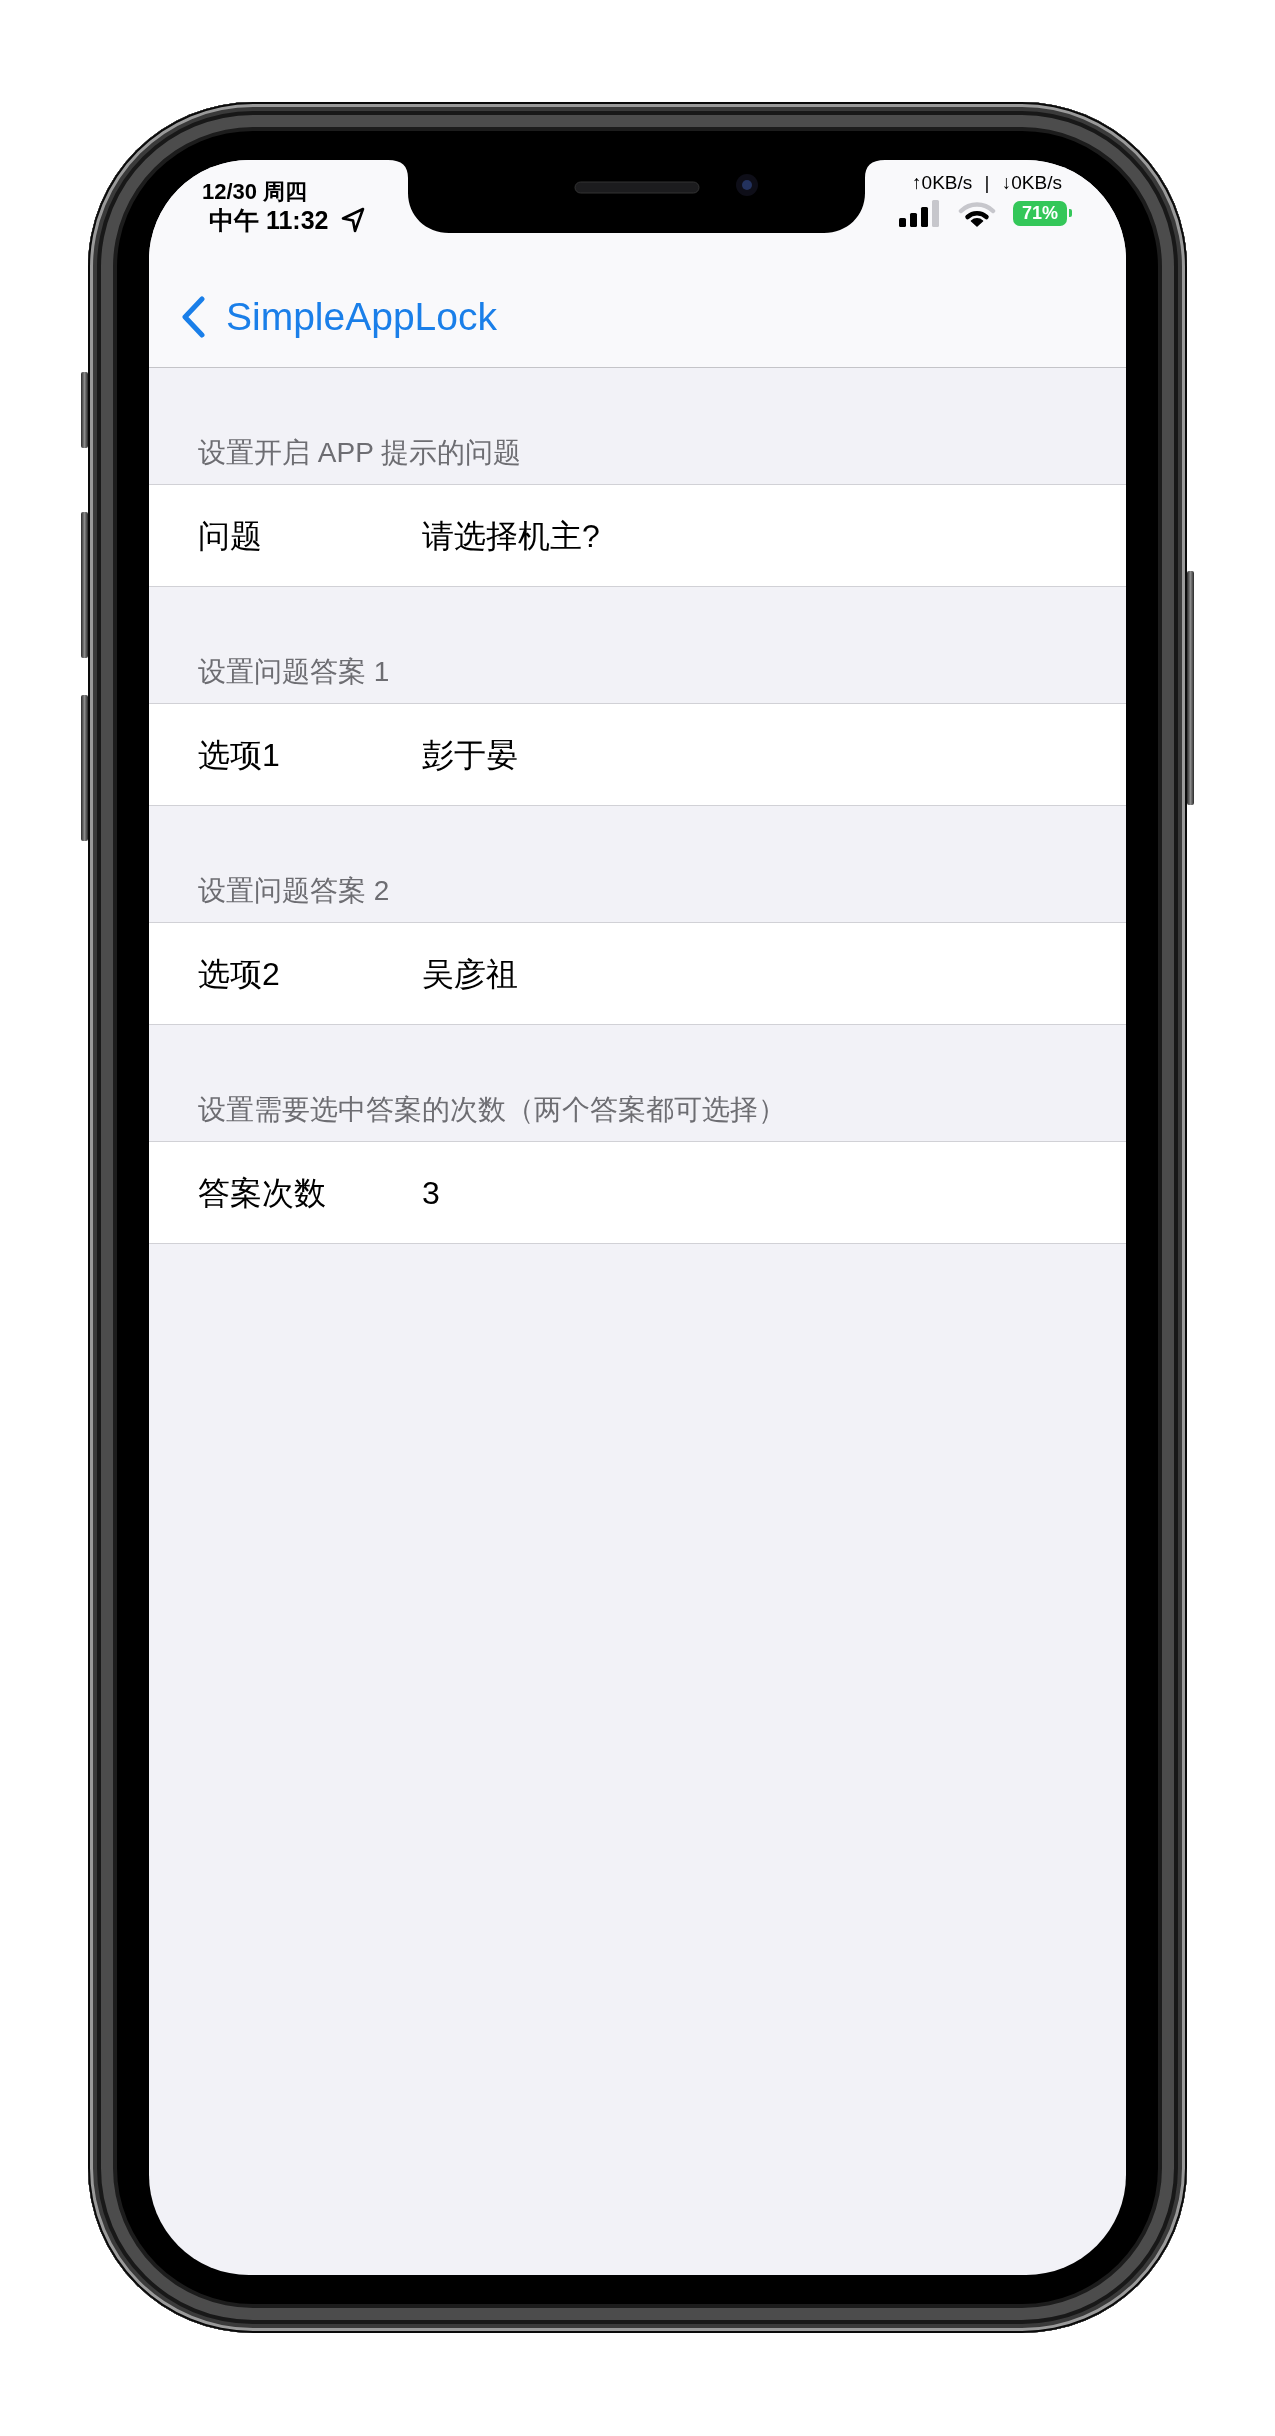  What do you see at coordinates (255, 192) in the screenshot?
I see `status-date: 12/30 周四` at bounding box center [255, 192].